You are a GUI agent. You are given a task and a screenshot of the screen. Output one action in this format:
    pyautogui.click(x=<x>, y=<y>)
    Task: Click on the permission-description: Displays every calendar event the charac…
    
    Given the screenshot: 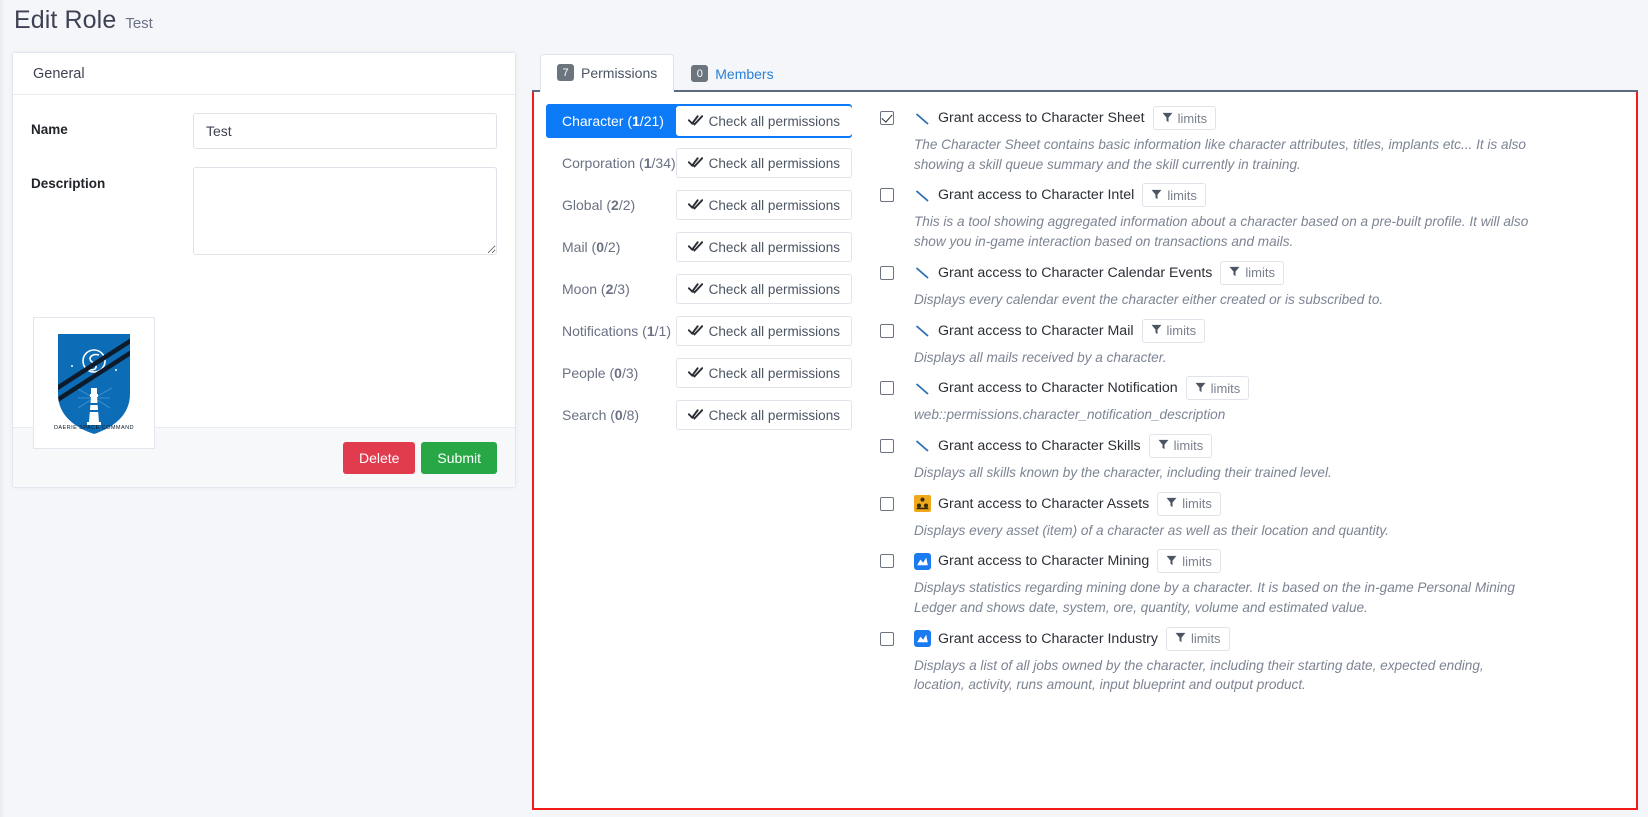 What is the action you would take?
    pyautogui.click(x=1148, y=299)
    